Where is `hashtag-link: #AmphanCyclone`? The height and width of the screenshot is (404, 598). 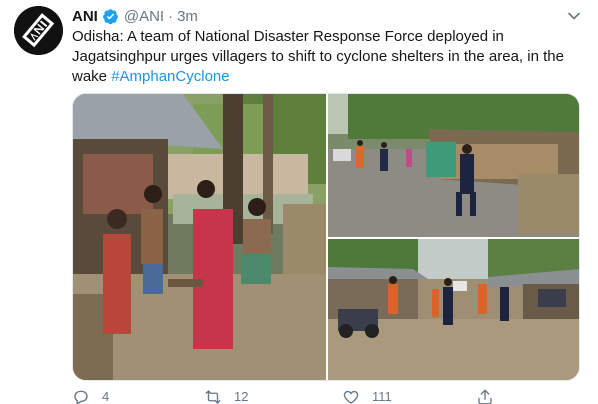
hashtag-link: #AmphanCyclone is located at coordinates (170, 76).